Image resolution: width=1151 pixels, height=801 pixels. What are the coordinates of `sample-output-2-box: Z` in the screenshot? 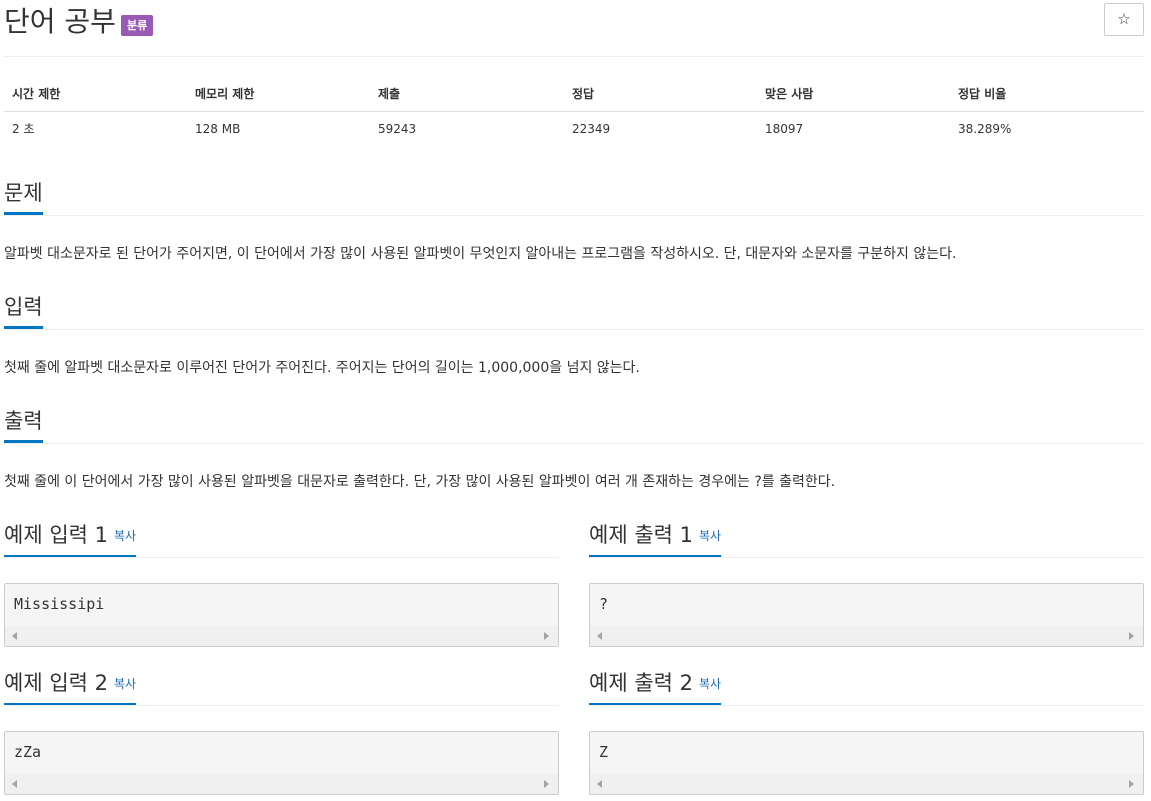 It's located at (866, 763).